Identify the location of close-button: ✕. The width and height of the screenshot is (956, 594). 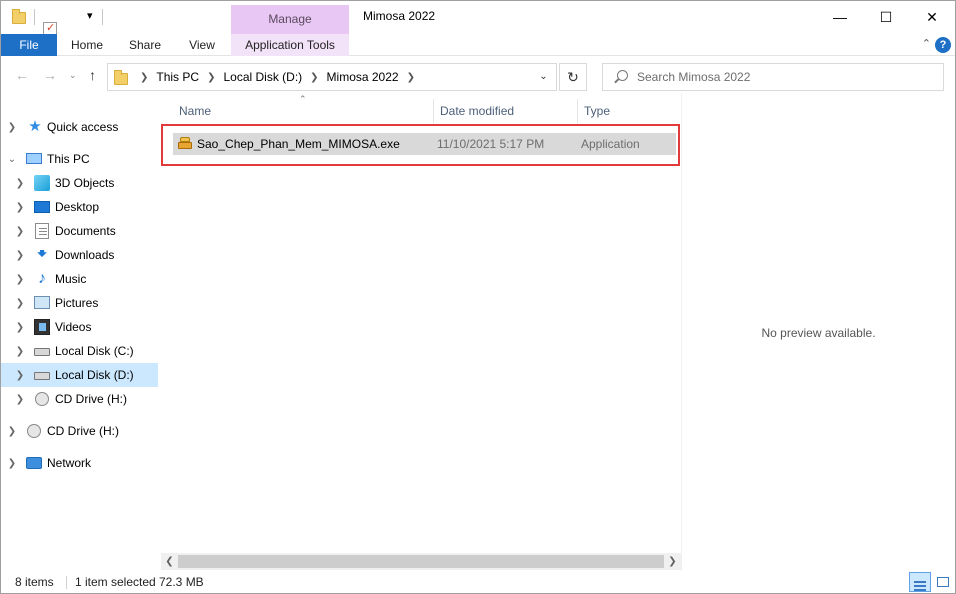
(932, 17).